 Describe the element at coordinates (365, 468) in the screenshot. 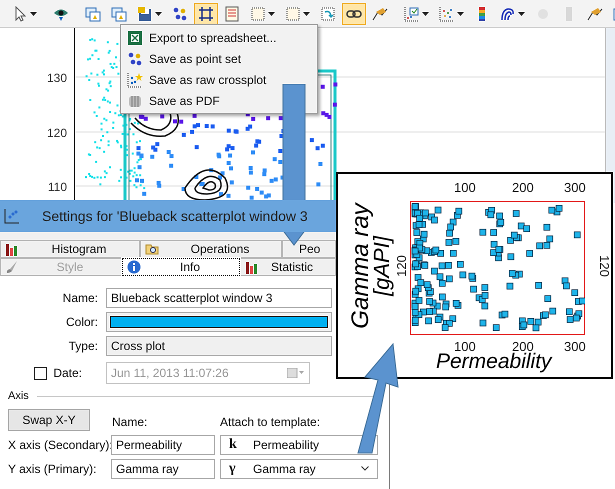

I see `chevron-down-icon` at that location.